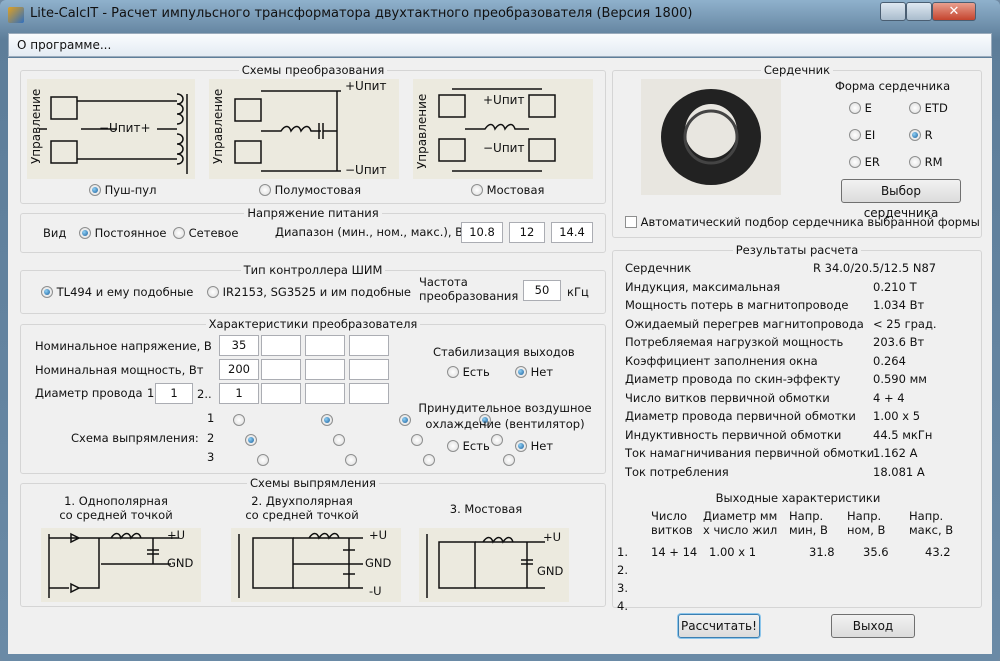  What do you see at coordinates (719, 626) in the screenshot?
I see `calculate-button: Рассчитать!` at bounding box center [719, 626].